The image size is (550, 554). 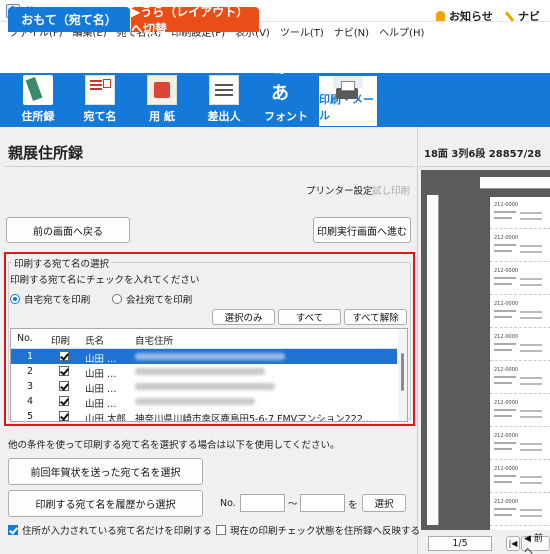 I want to click on column-header-print: 印刷, so click(x=60, y=340).